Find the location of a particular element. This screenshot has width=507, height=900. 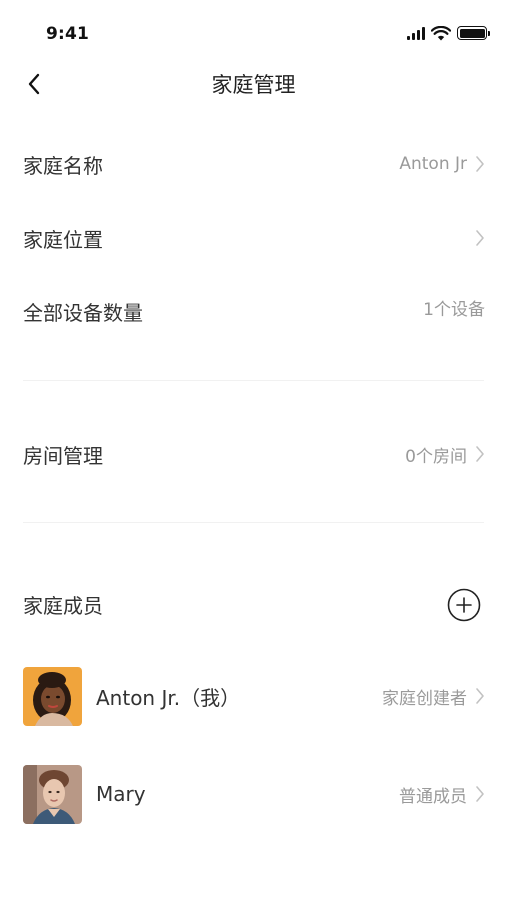

members-section-title: 家庭成员 is located at coordinates (63, 605).